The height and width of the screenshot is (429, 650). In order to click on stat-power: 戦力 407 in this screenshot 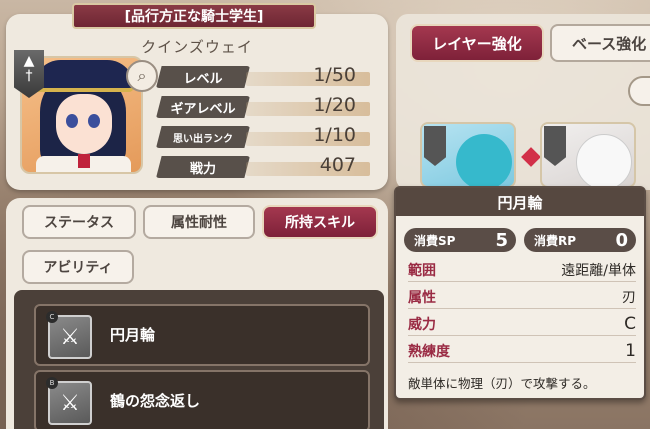, I will do `click(263, 167)`.